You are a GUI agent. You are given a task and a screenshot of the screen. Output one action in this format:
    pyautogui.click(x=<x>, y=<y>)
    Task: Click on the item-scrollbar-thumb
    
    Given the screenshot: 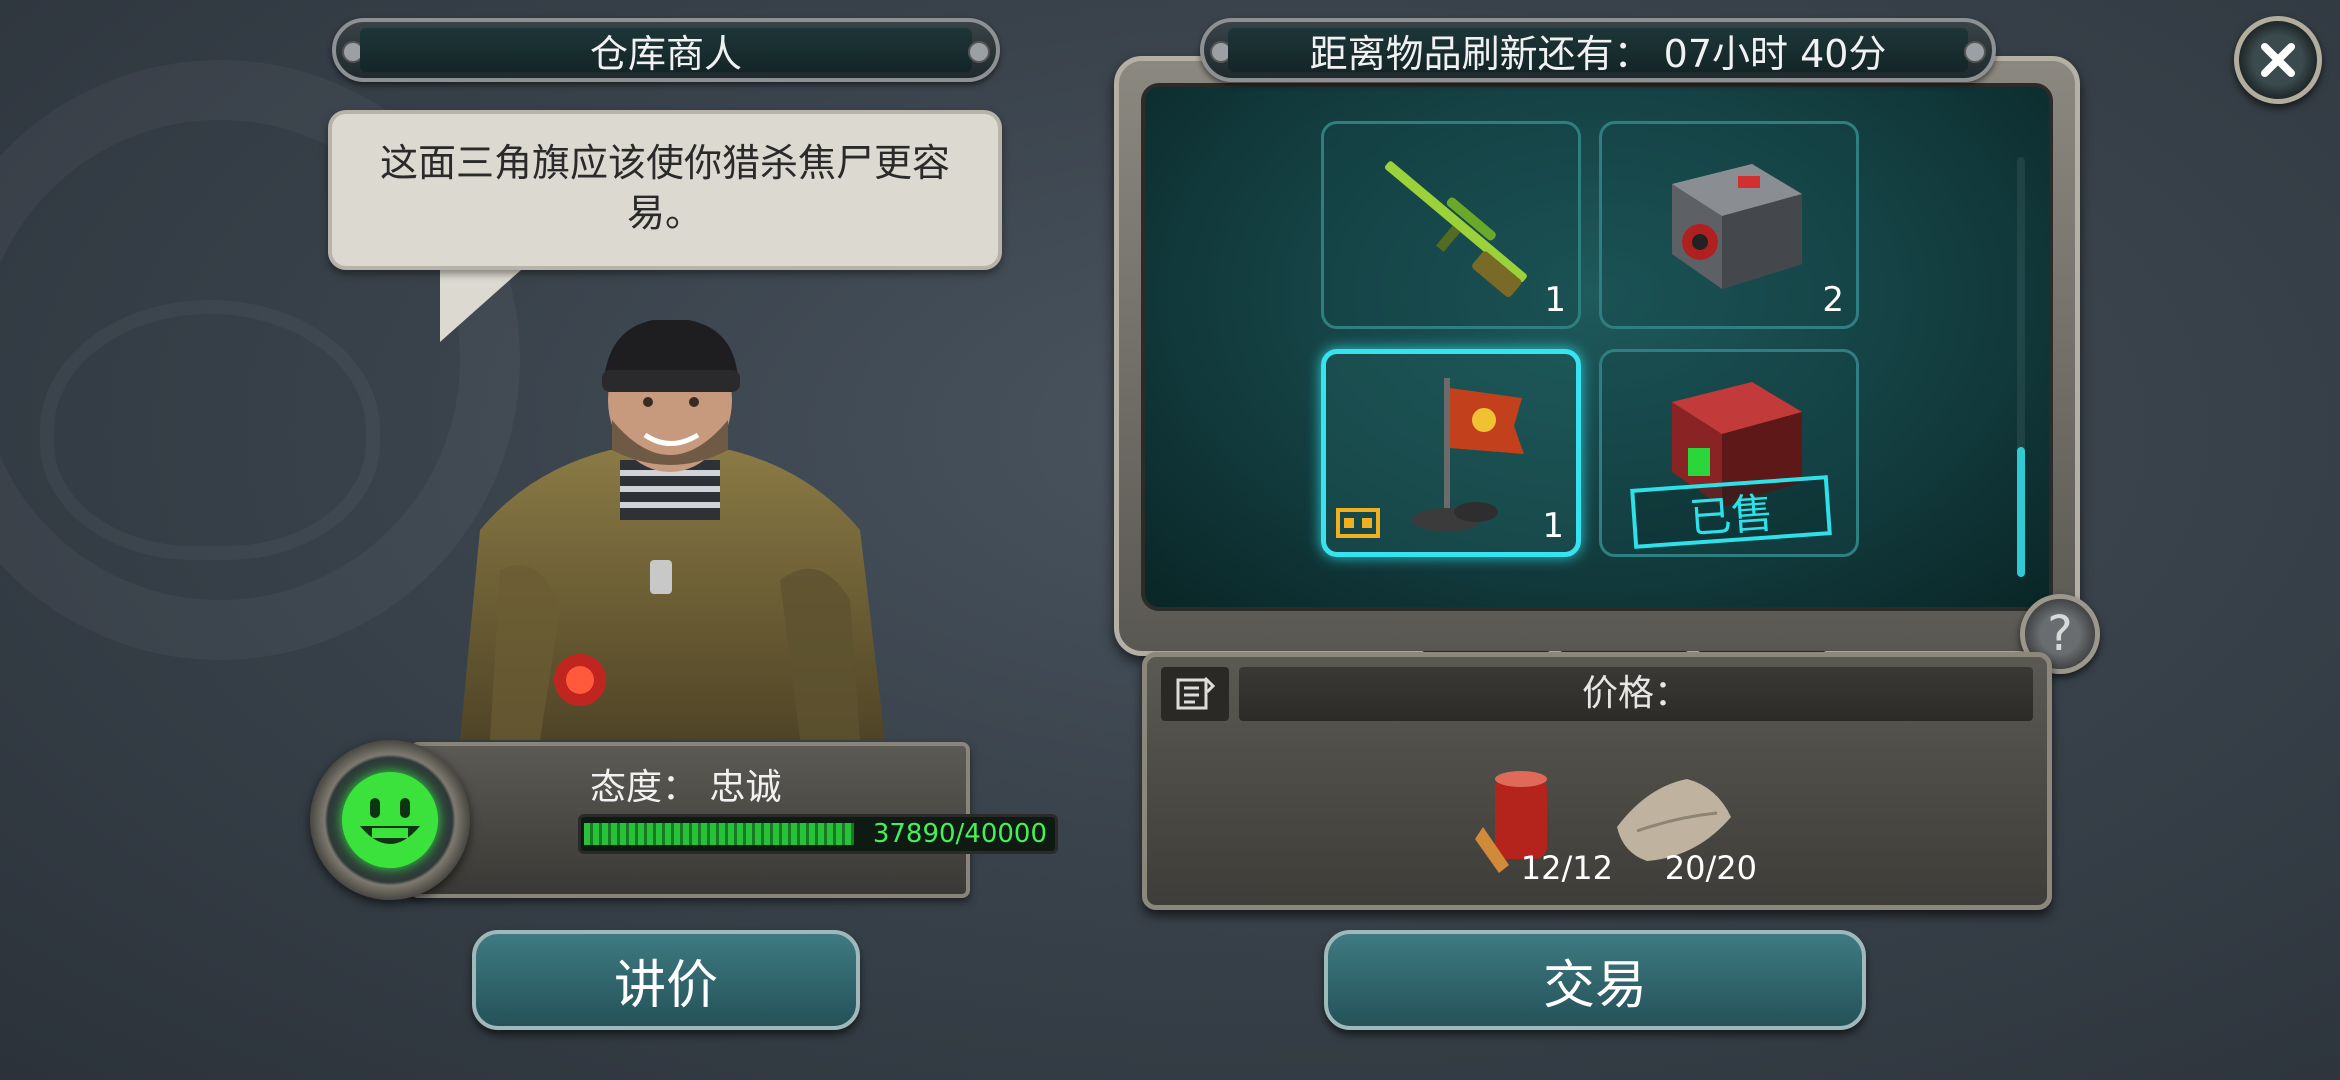 What is the action you would take?
    pyautogui.click(x=2021, y=512)
    